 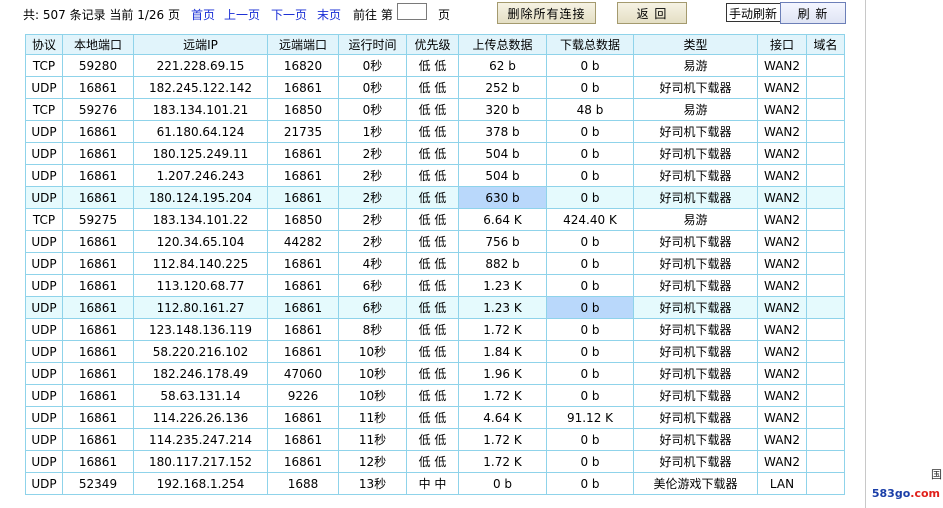 What do you see at coordinates (200, 417) in the screenshot?
I see `cell-remote-ip: 114.226.26.136` at bounding box center [200, 417].